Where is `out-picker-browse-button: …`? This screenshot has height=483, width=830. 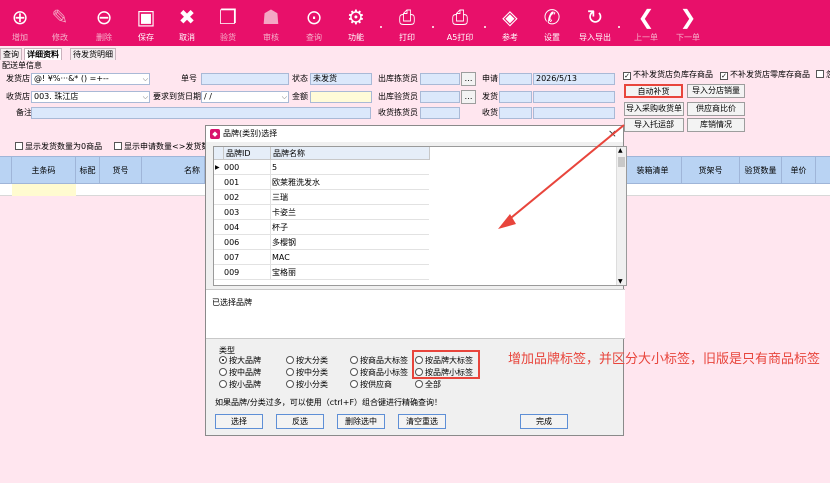 out-picker-browse-button: … is located at coordinates (468, 79).